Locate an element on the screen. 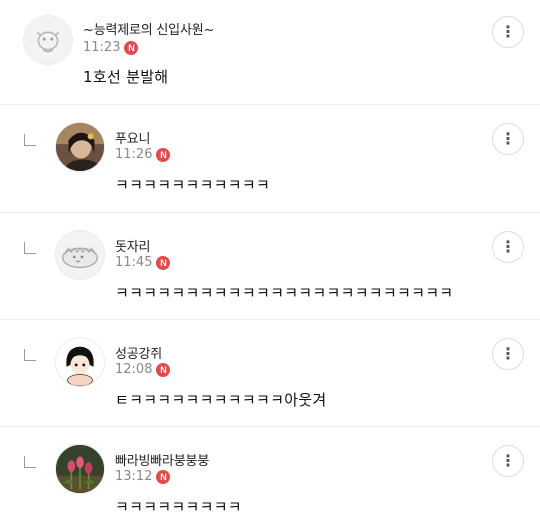  timestamp: 11:26 is located at coordinates (134, 154).